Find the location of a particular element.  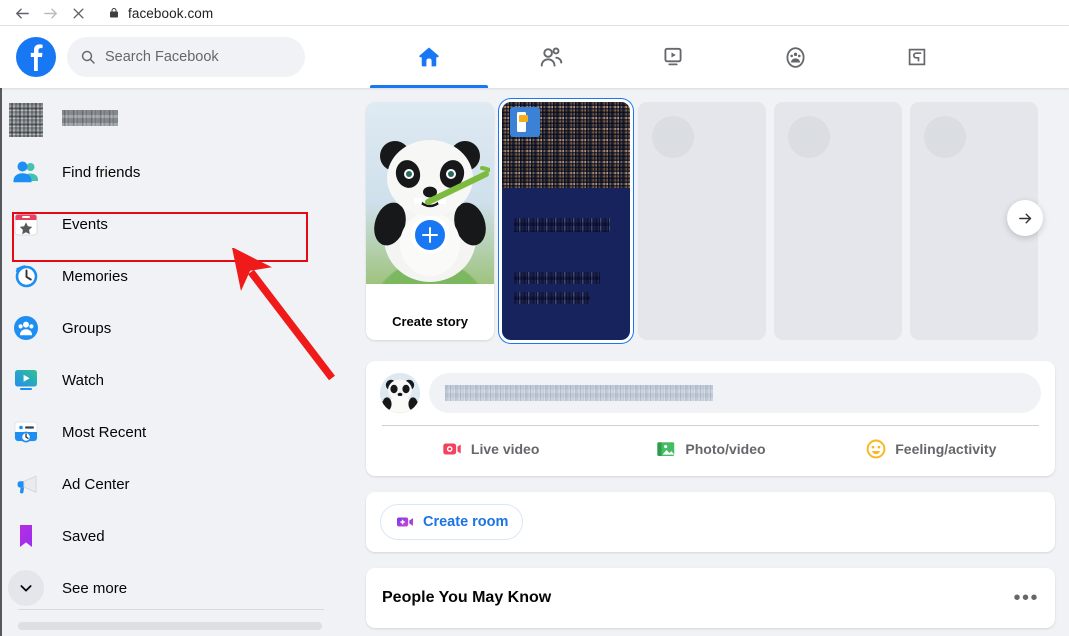

sidebar-item-see-more: See more is located at coordinates (181, 588).